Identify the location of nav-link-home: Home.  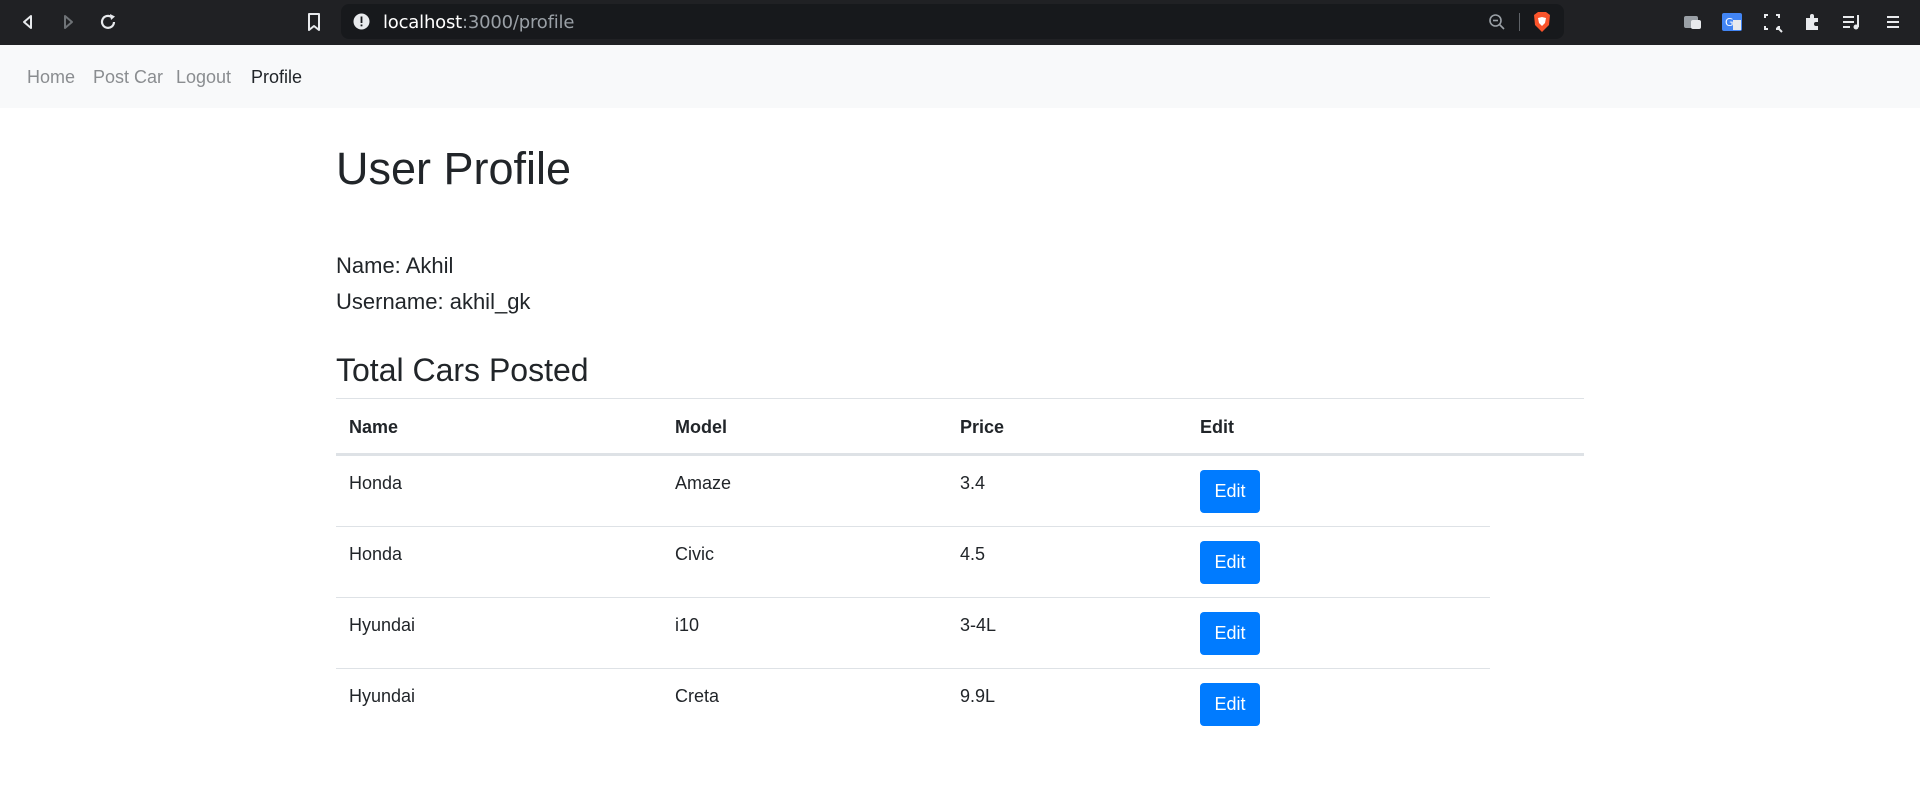
(51, 77).